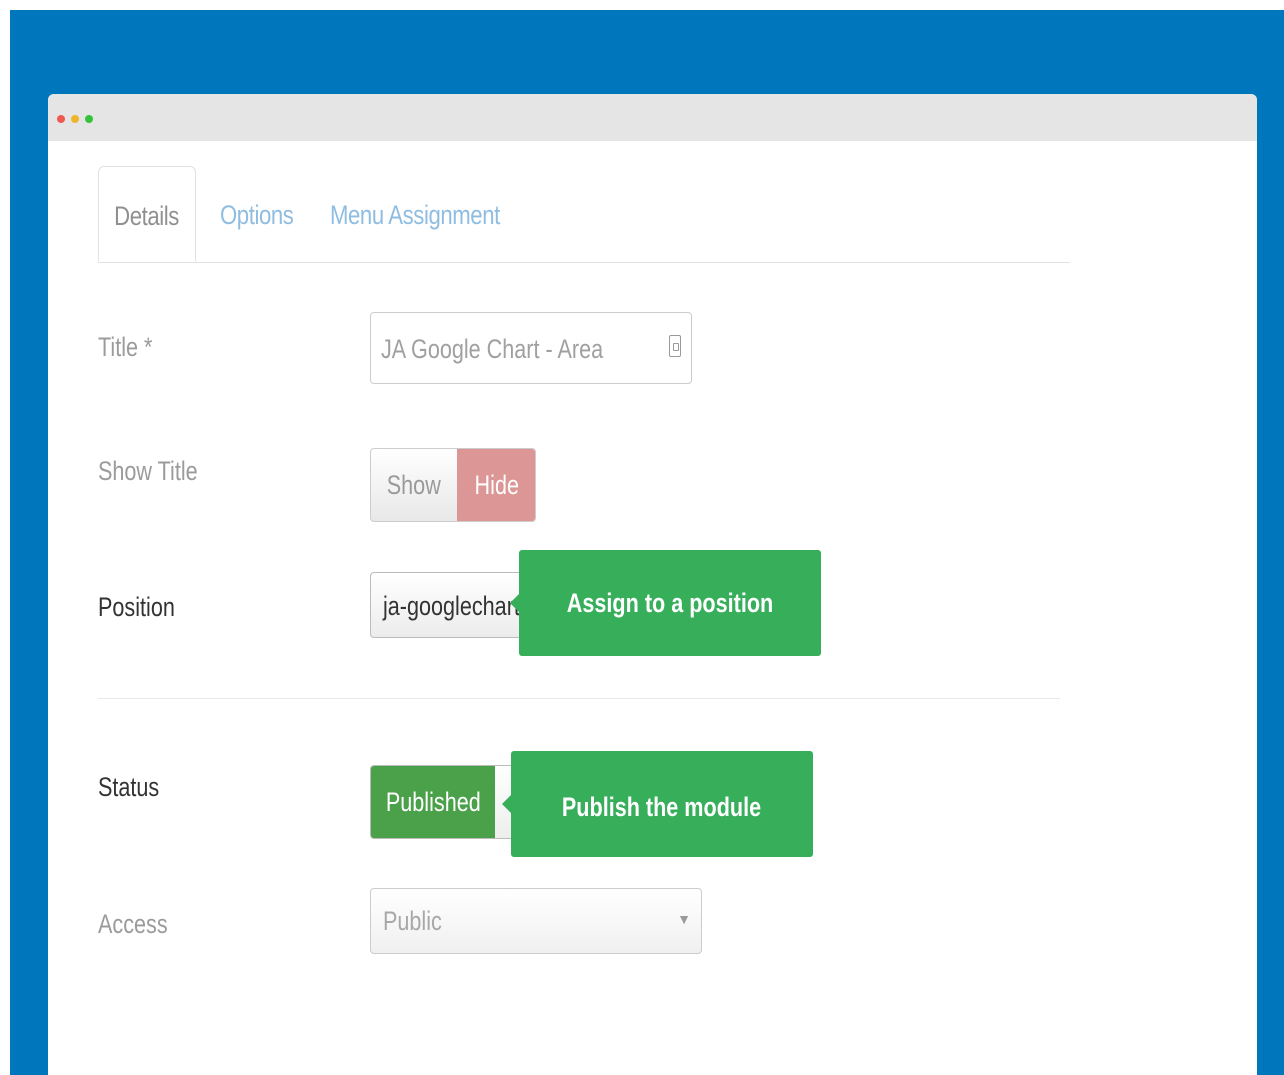 The height and width of the screenshot is (1075, 1284). What do you see at coordinates (61, 119) in the screenshot?
I see `close-dot-icon` at bounding box center [61, 119].